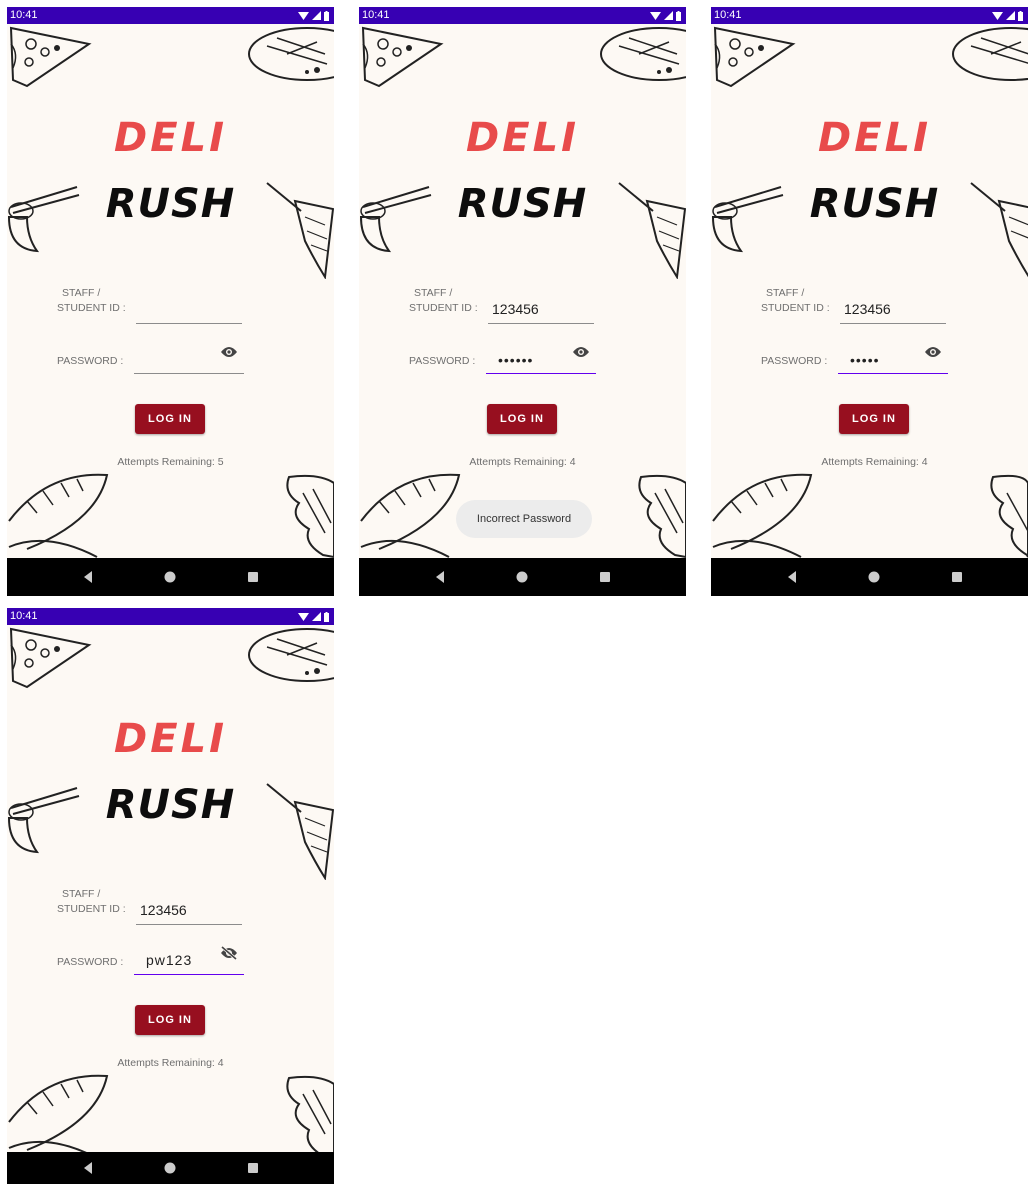 The height and width of the screenshot is (1184, 1028). Describe the element at coordinates (229, 953) in the screenshot. I see `eye-off-icon` at that location.